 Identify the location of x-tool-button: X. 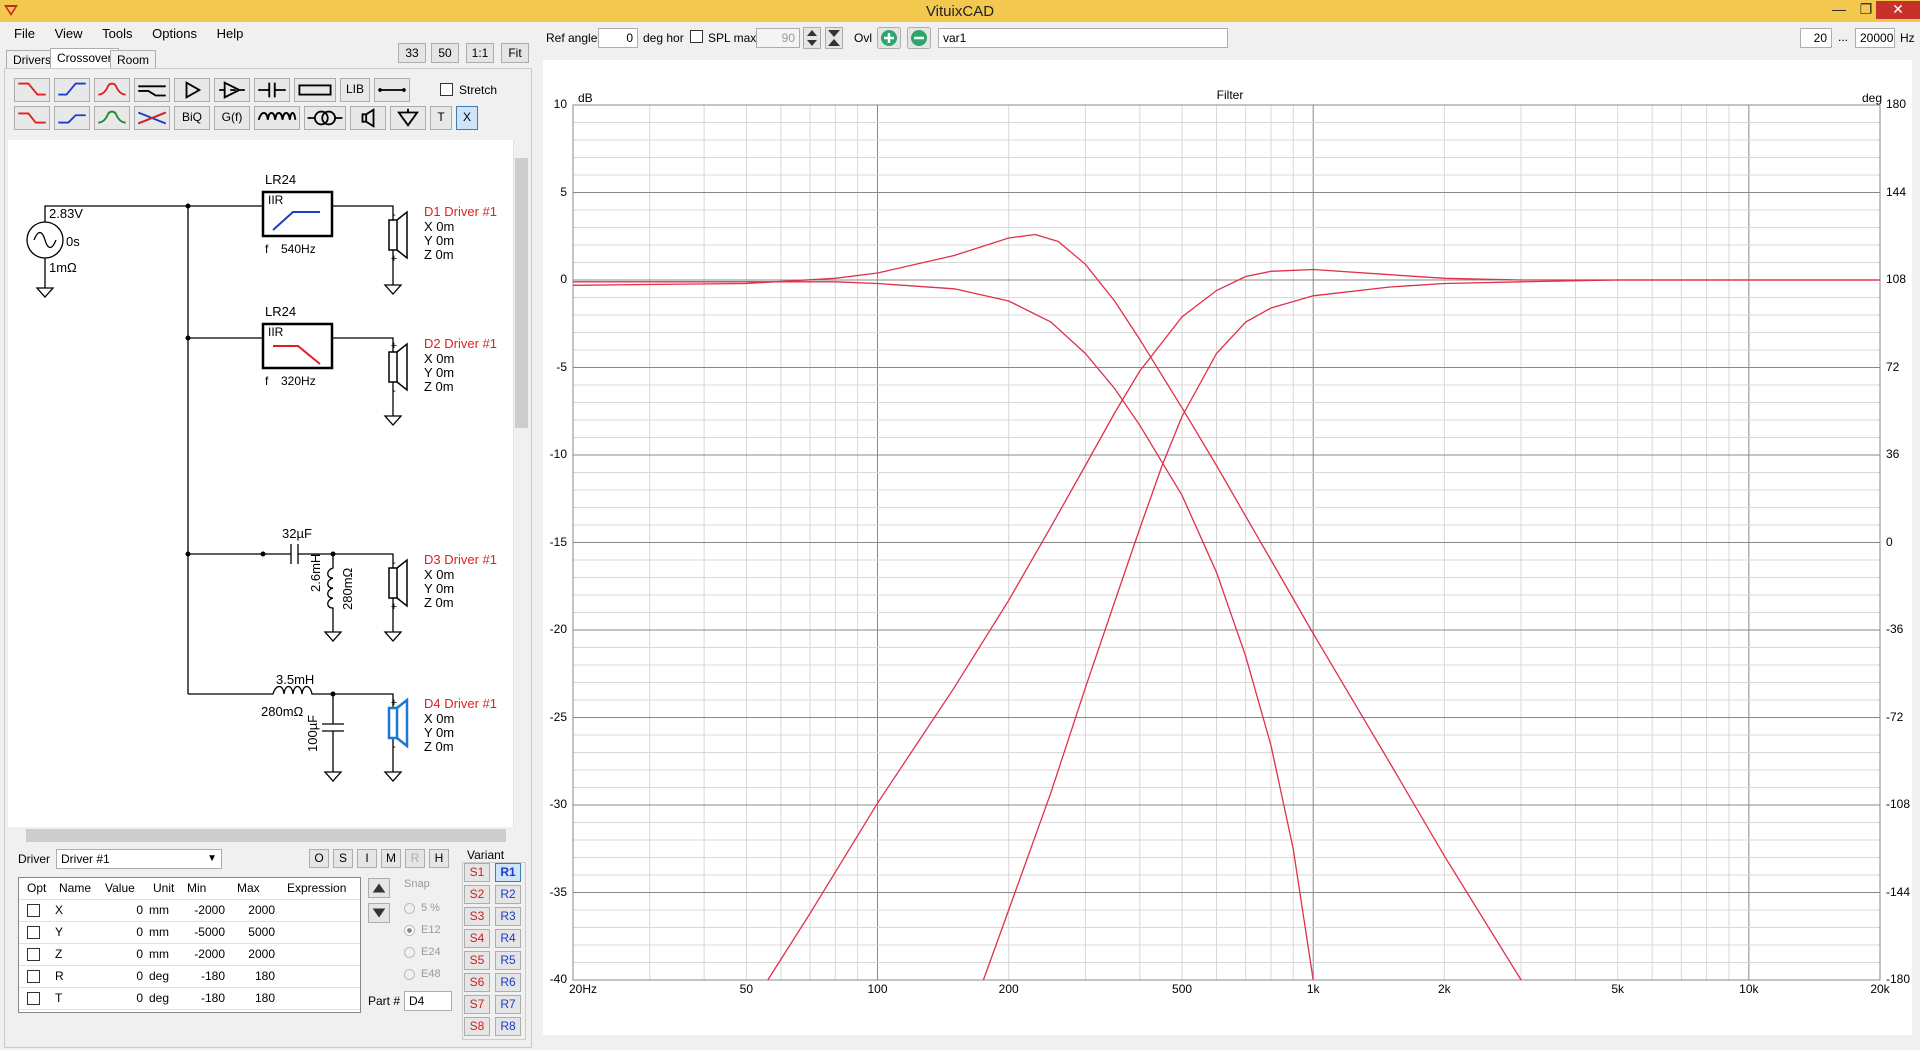
(467, 118).